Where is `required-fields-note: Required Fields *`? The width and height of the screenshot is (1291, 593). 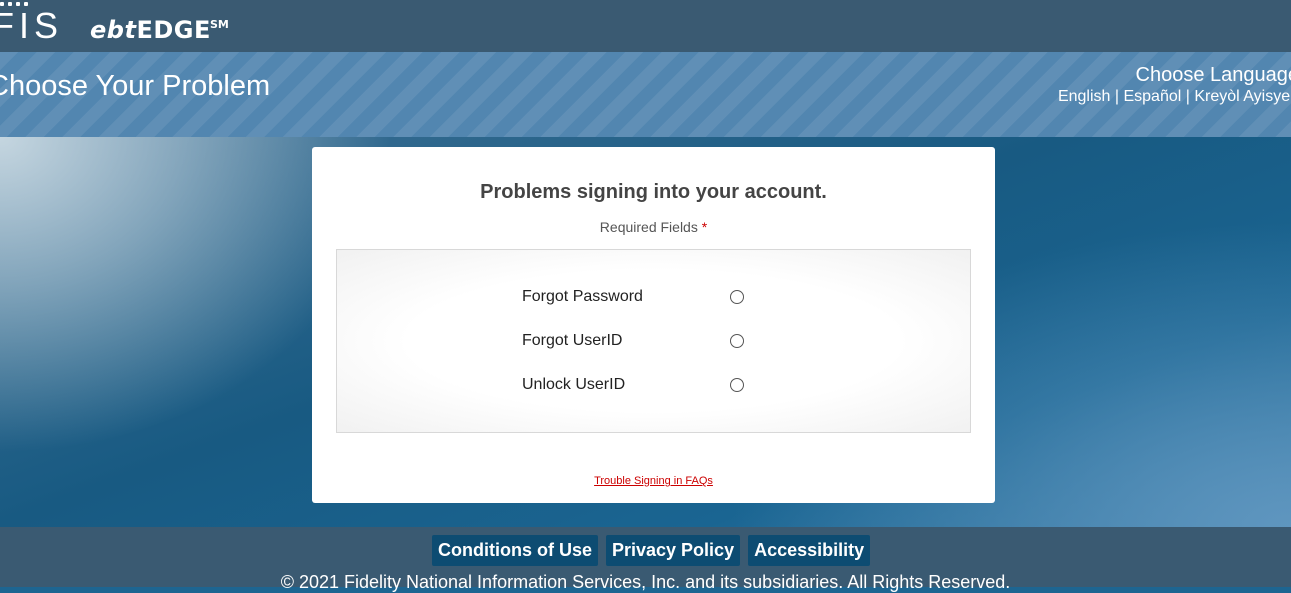 required-fields-note: Required Fields * is located at coordinates (653, 227).